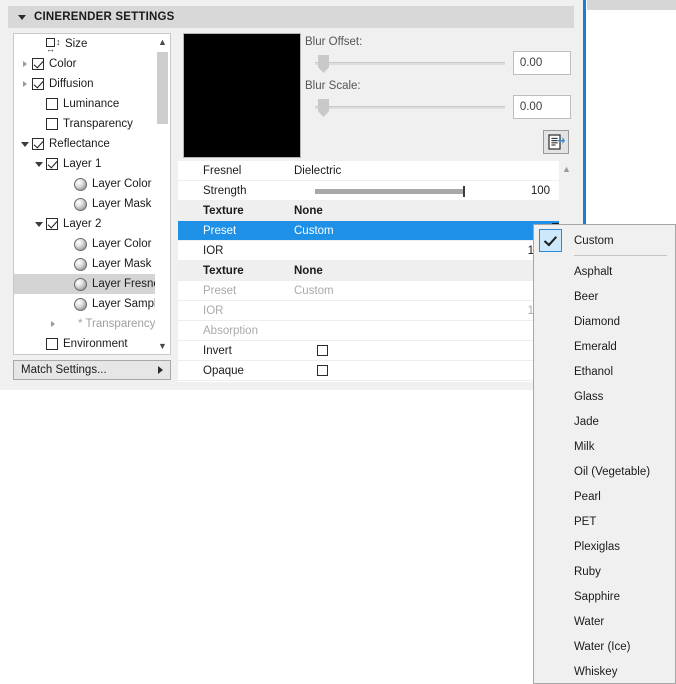  I want to click on tree-item-diffusion: Diffusion, so click(85, 84).